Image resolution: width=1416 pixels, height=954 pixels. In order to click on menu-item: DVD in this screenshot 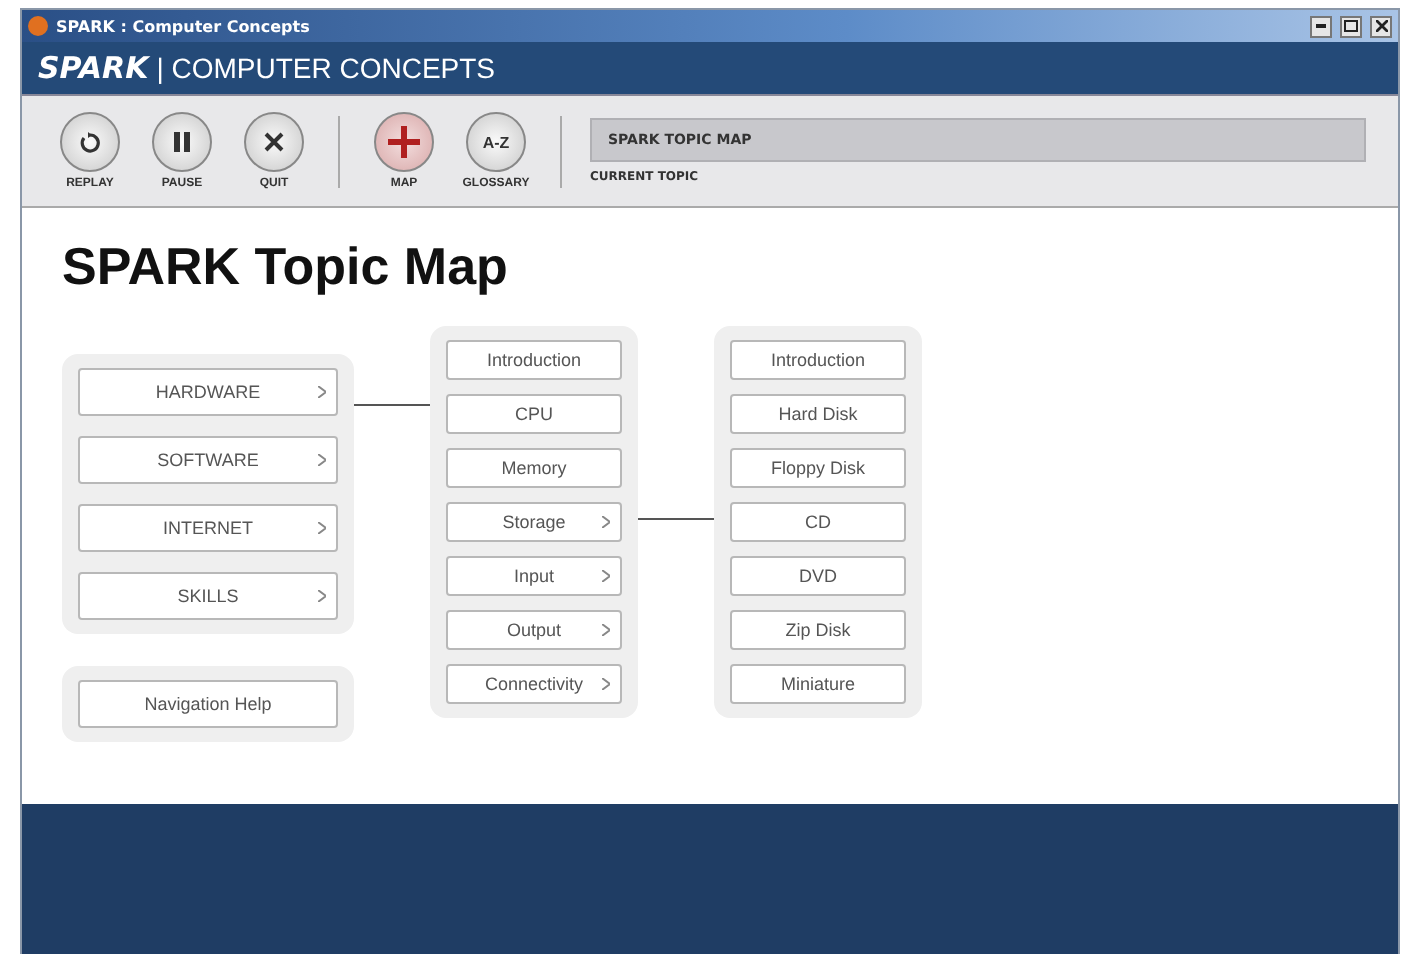, I will do `click(818, 576)`.